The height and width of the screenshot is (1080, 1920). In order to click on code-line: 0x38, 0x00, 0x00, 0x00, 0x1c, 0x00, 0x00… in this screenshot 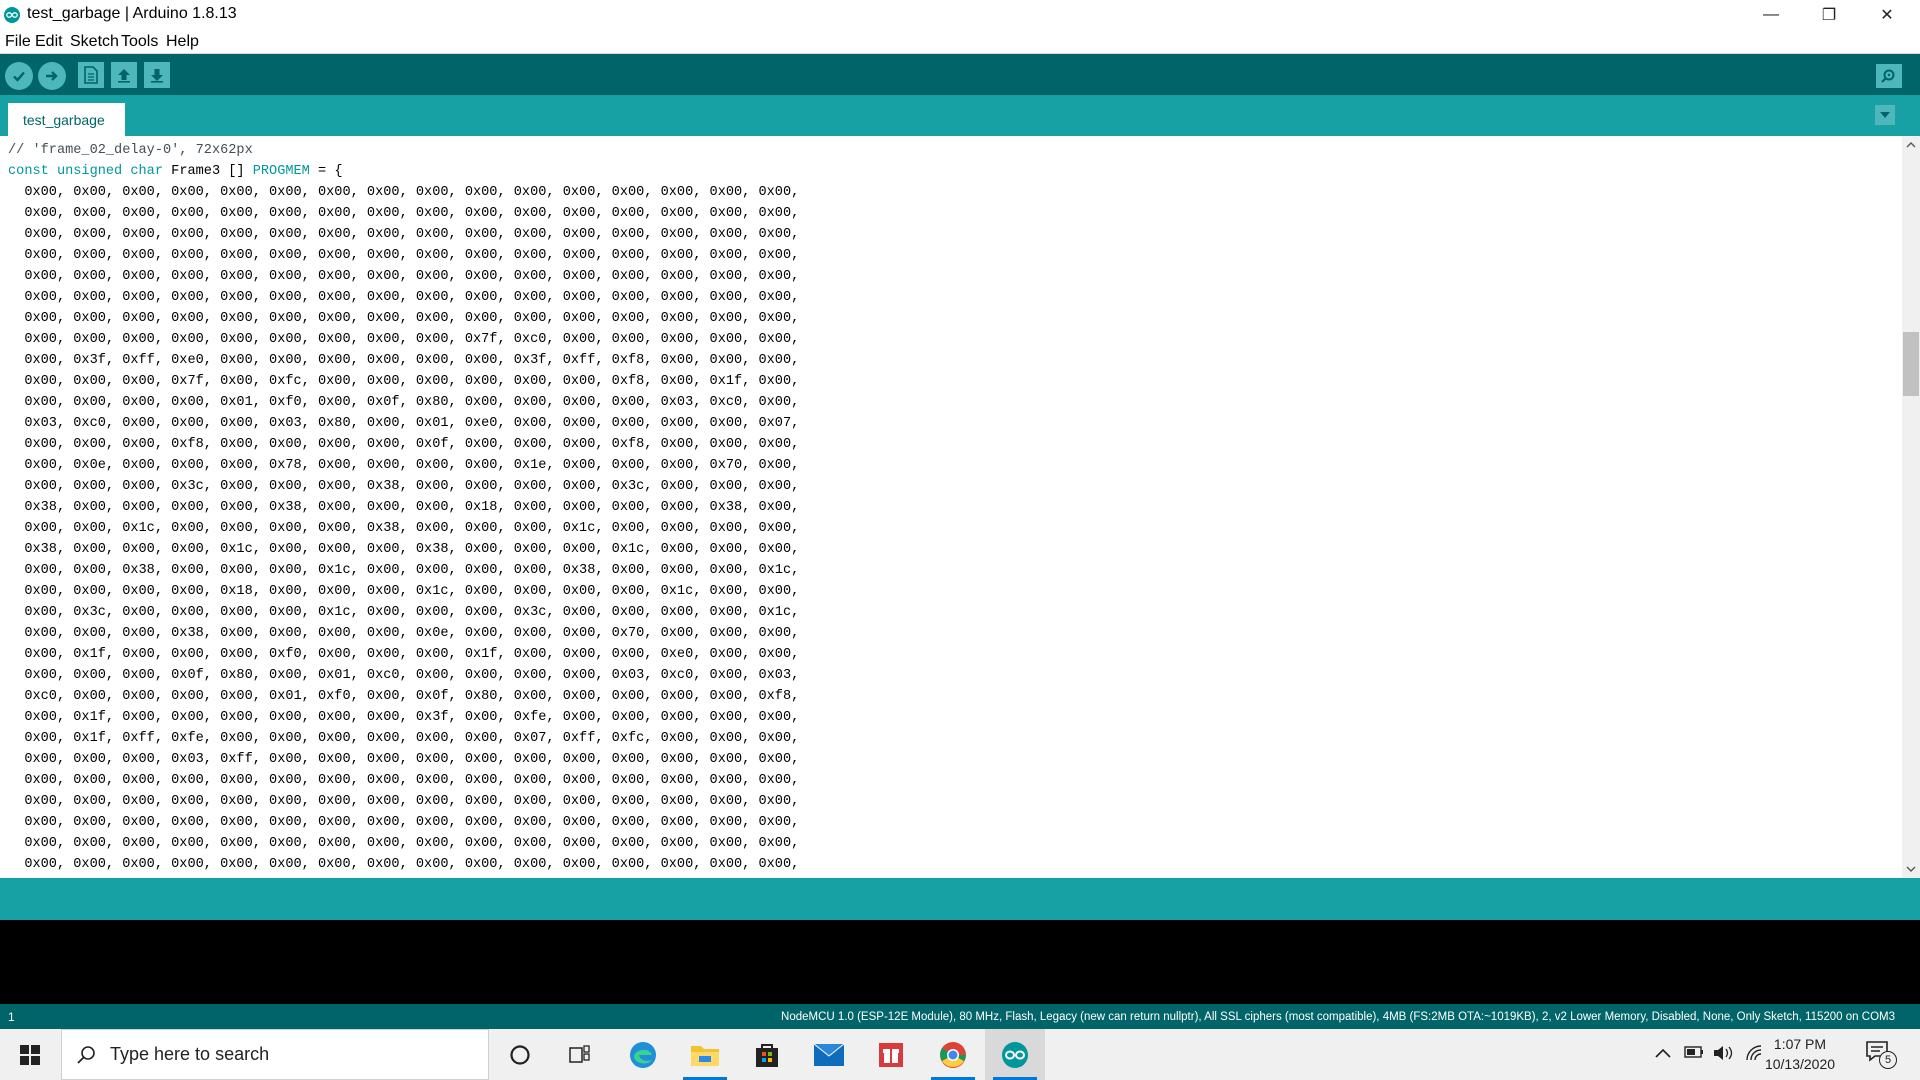, I will do `click(403, 549)`.